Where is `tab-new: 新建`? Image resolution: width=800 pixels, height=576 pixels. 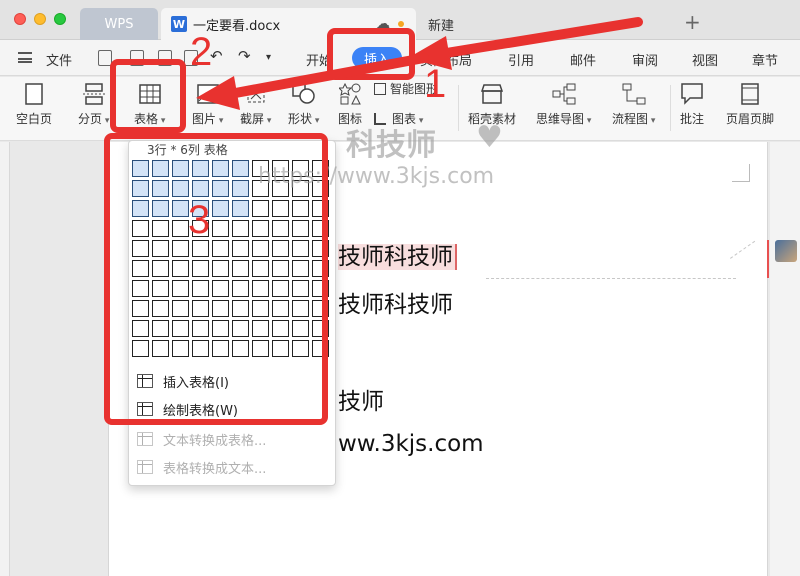
tab-new: 新建 is located at coordinates (441, 24).